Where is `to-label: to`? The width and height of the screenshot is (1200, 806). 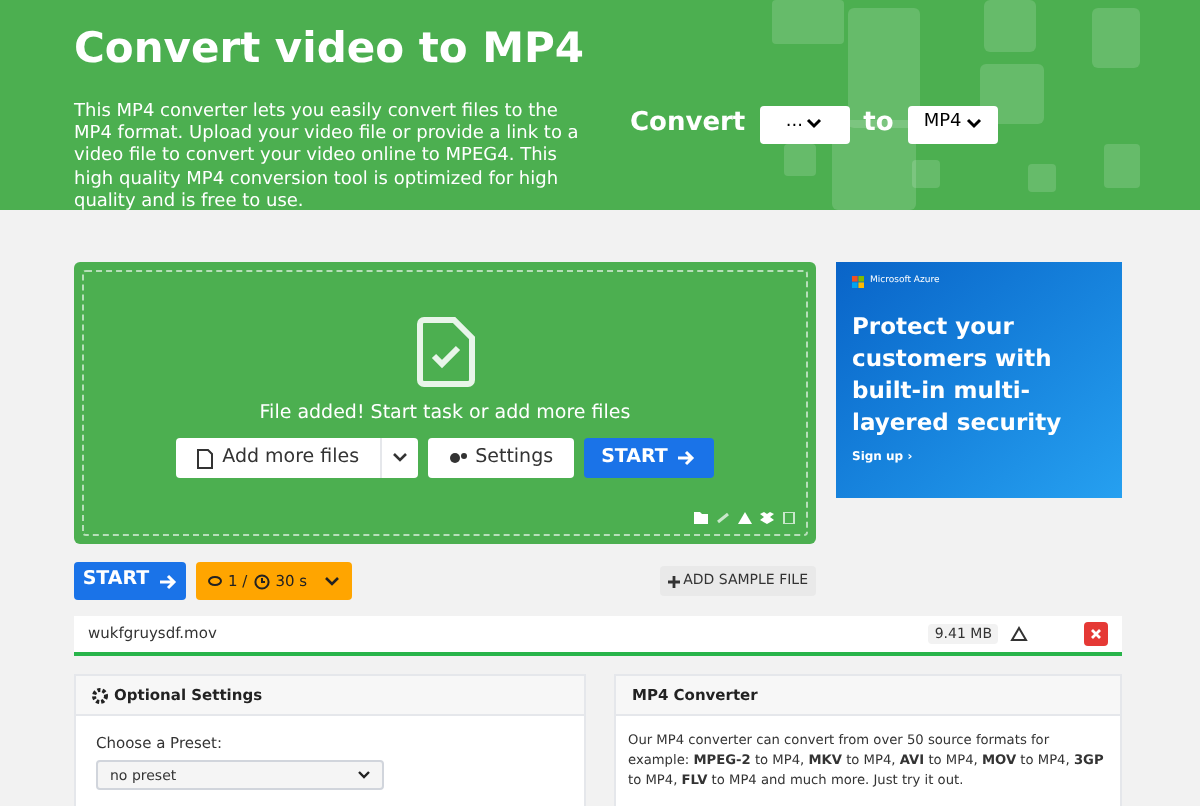 to-label: to is located at coordinates (878, 124).